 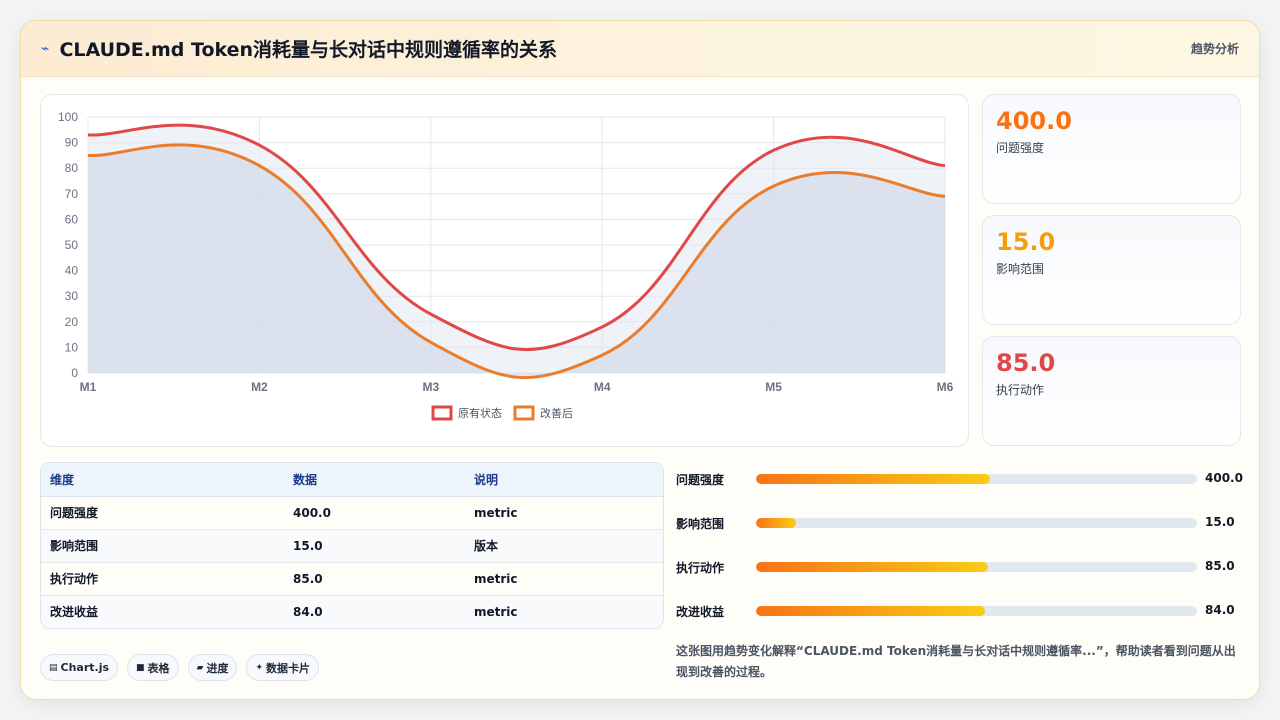 I want to click on table-row: 执行动作 85.0 metric, so click(x=352, y=579).